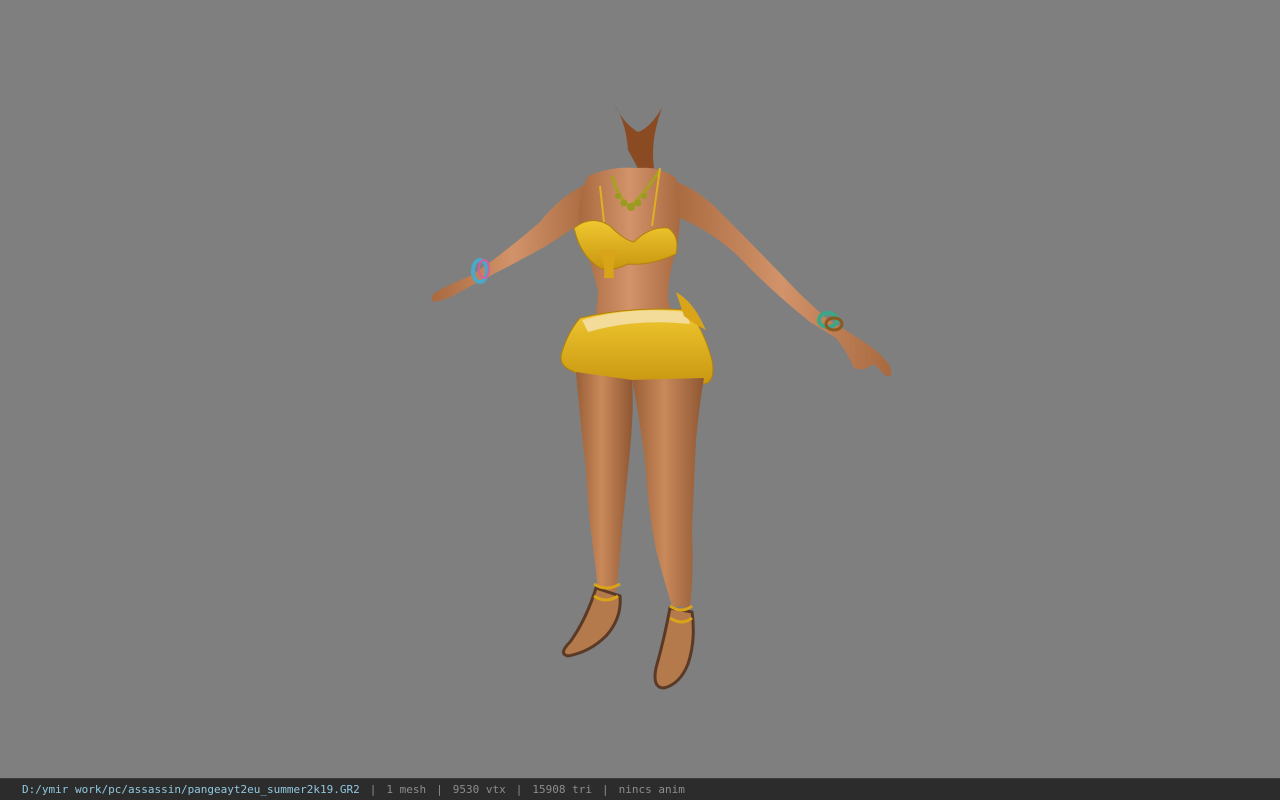 This screenshot has width=1280, height=800. I want to click on model-neck, so click(638, 138).